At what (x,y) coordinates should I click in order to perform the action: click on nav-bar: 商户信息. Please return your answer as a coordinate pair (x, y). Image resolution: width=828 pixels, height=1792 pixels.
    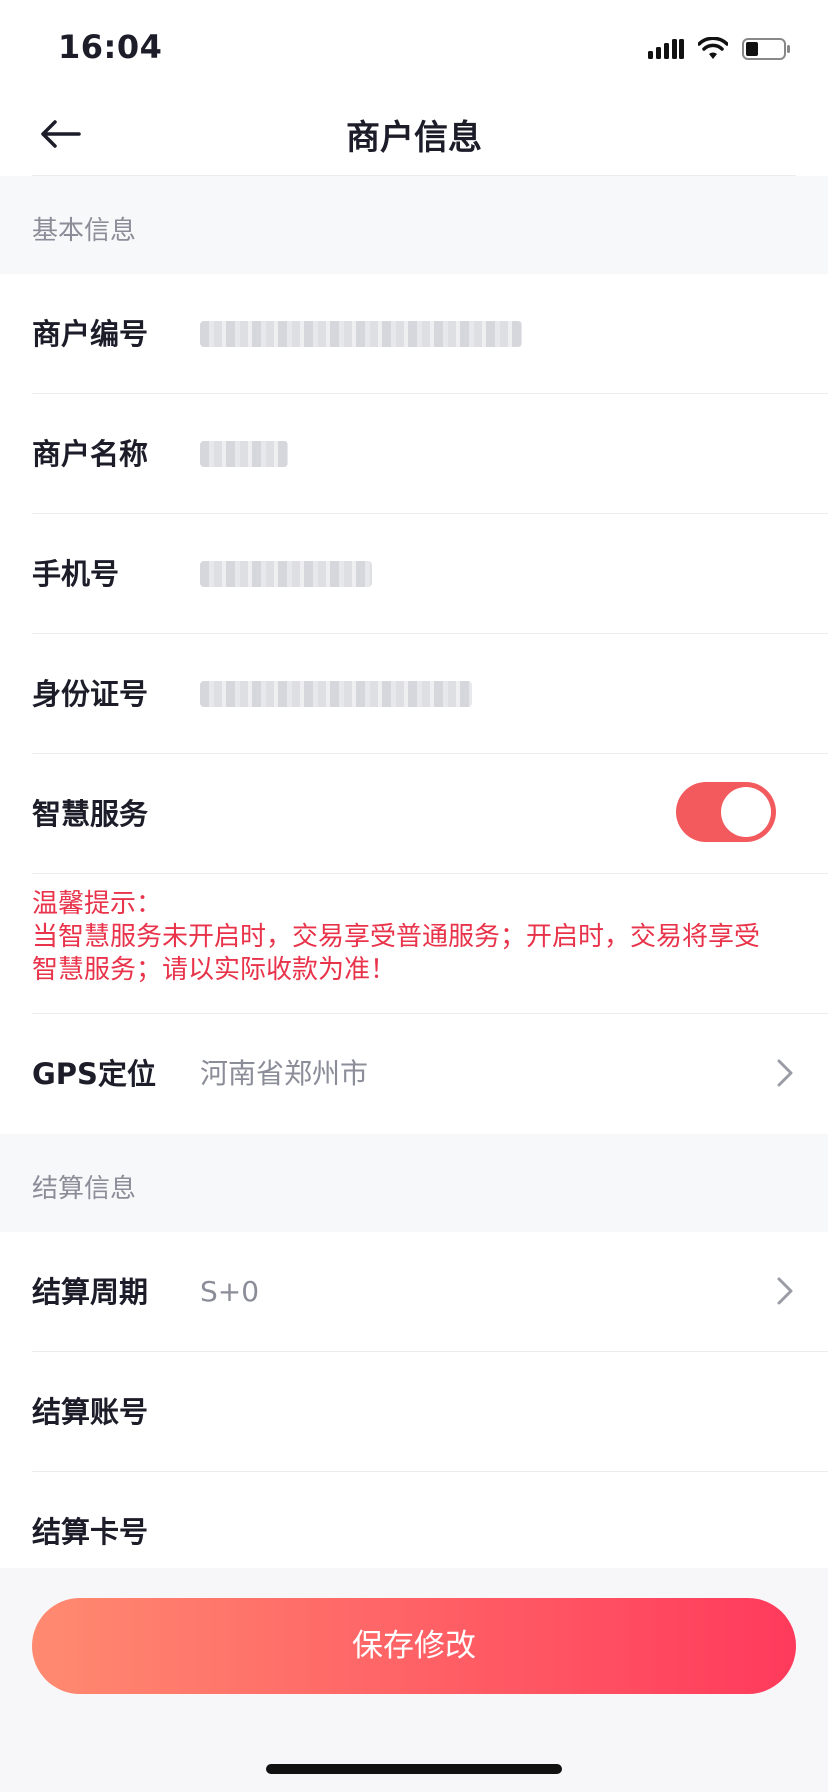
    Looking at the image, I should click on (414, 136).